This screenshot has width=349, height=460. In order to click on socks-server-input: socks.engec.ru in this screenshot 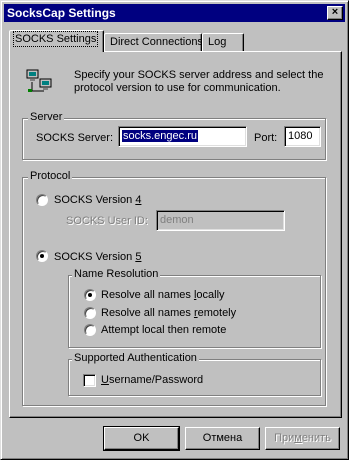, I will do `click(182, 136)`.